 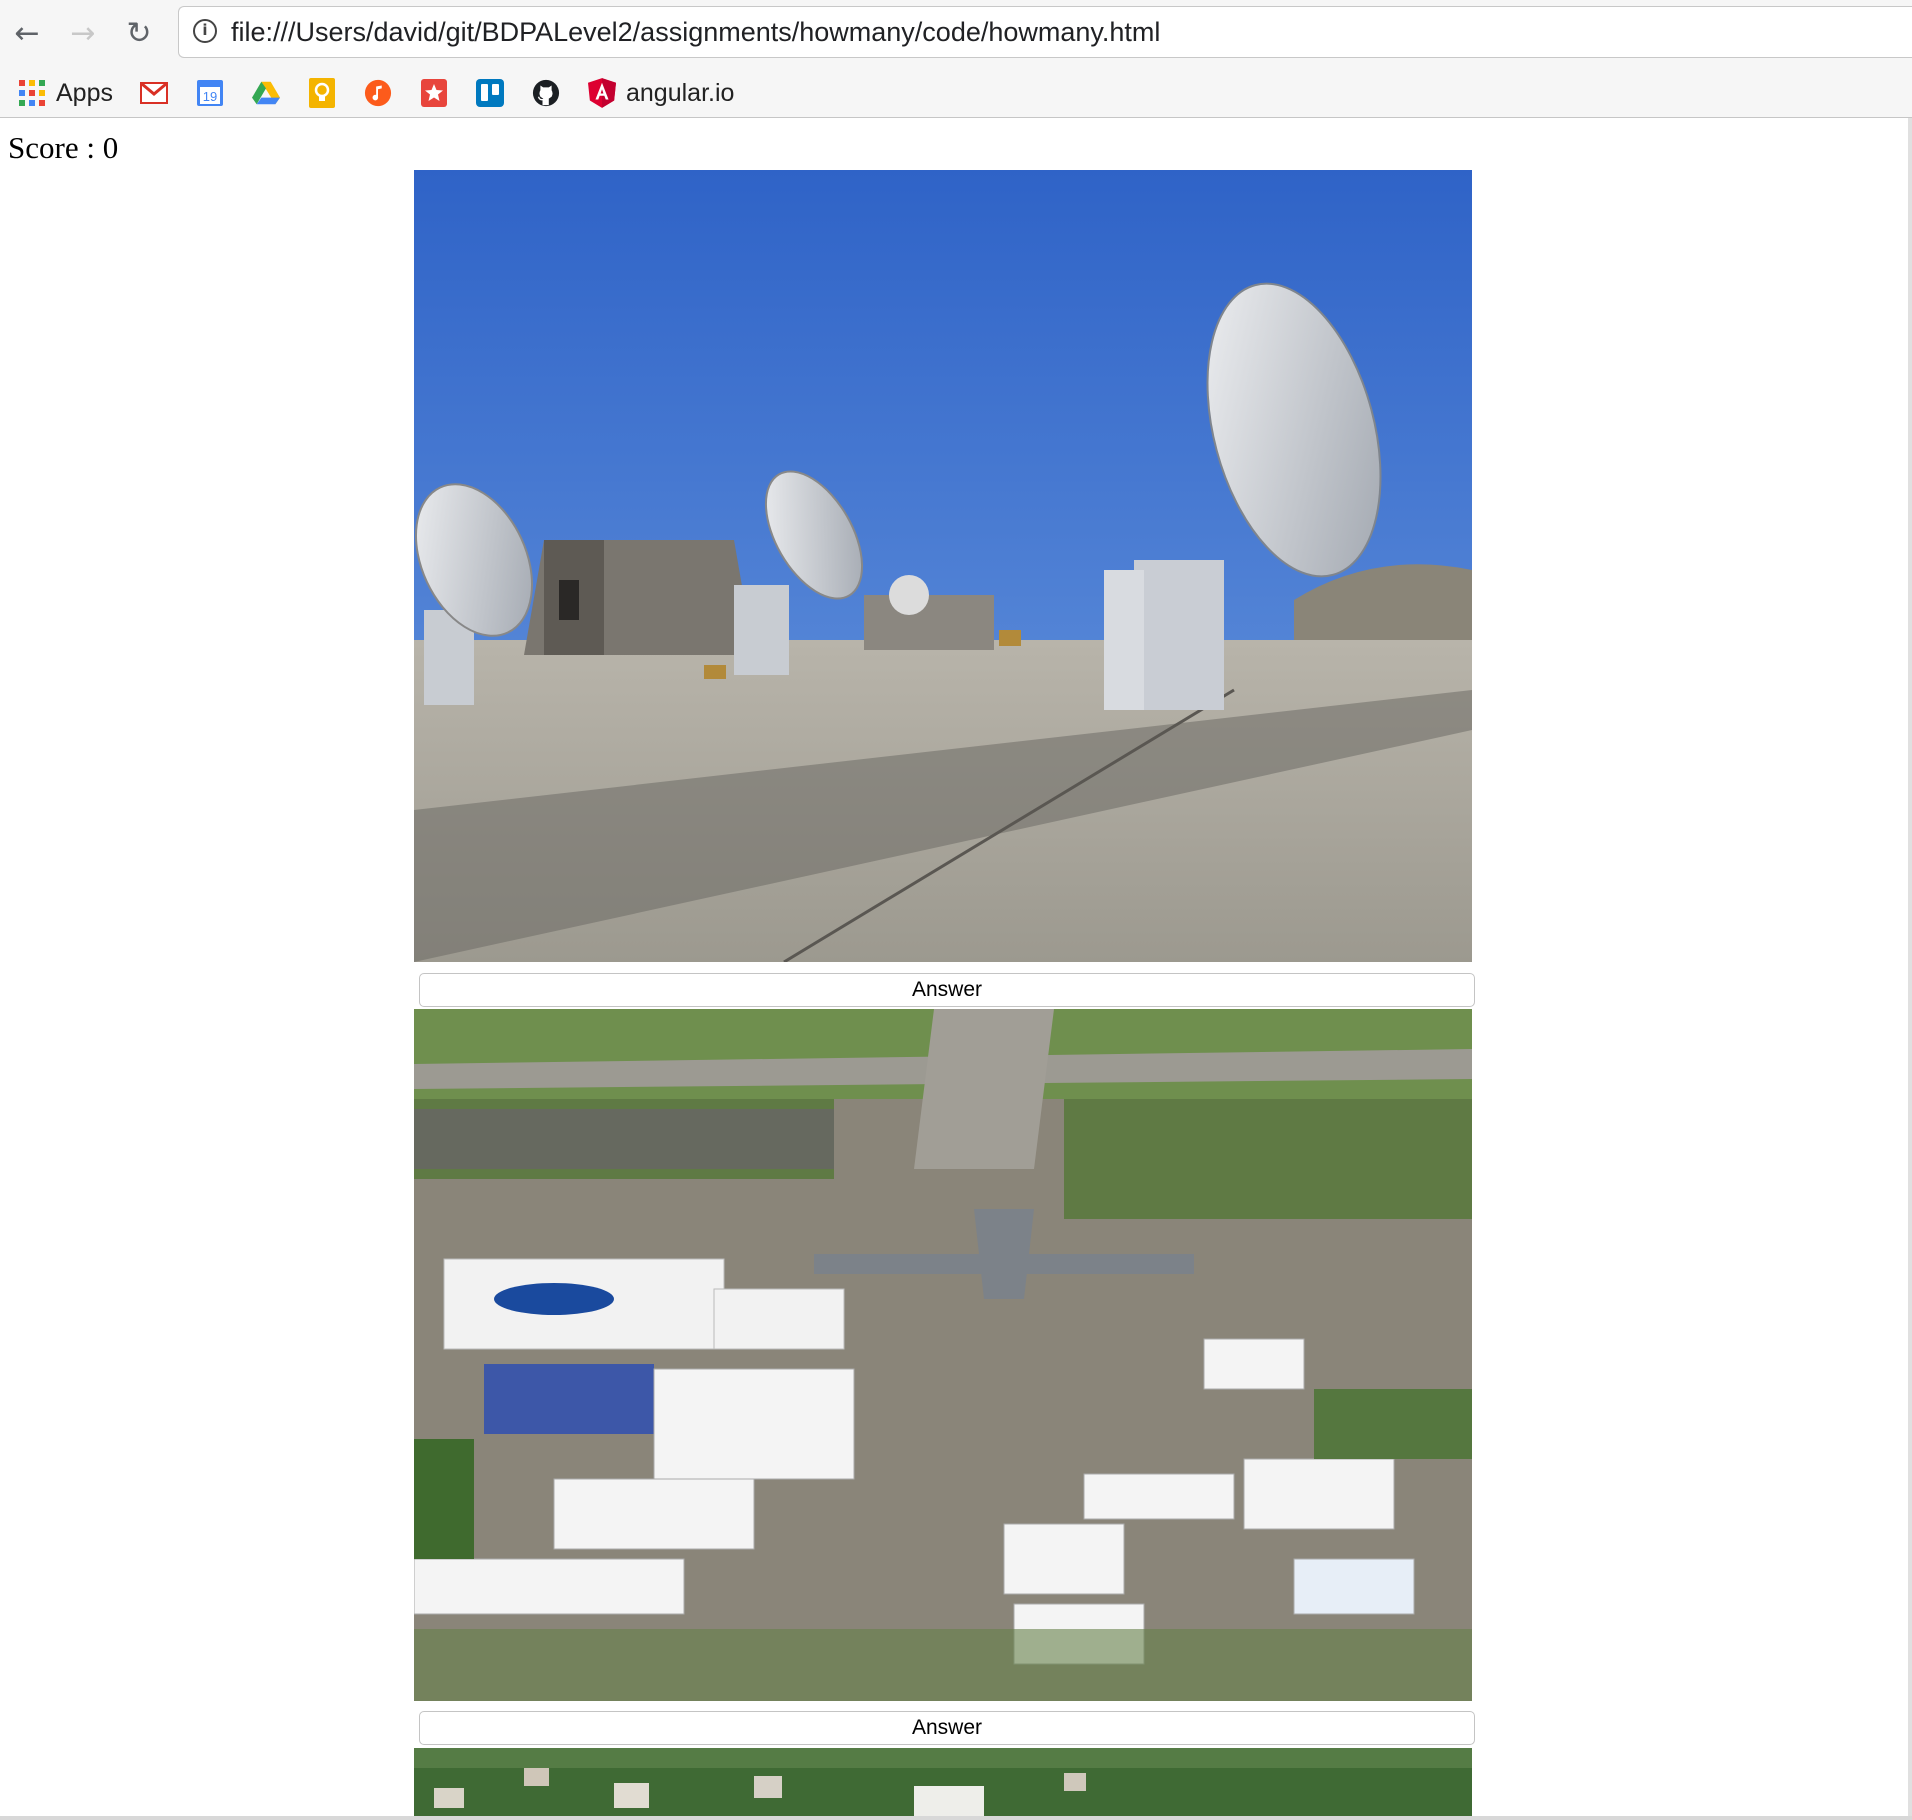 What do you see at coordinates (956, 1818) in the screenshot?
I see `window-bottom-edge` at bounding box center [956, 1818].